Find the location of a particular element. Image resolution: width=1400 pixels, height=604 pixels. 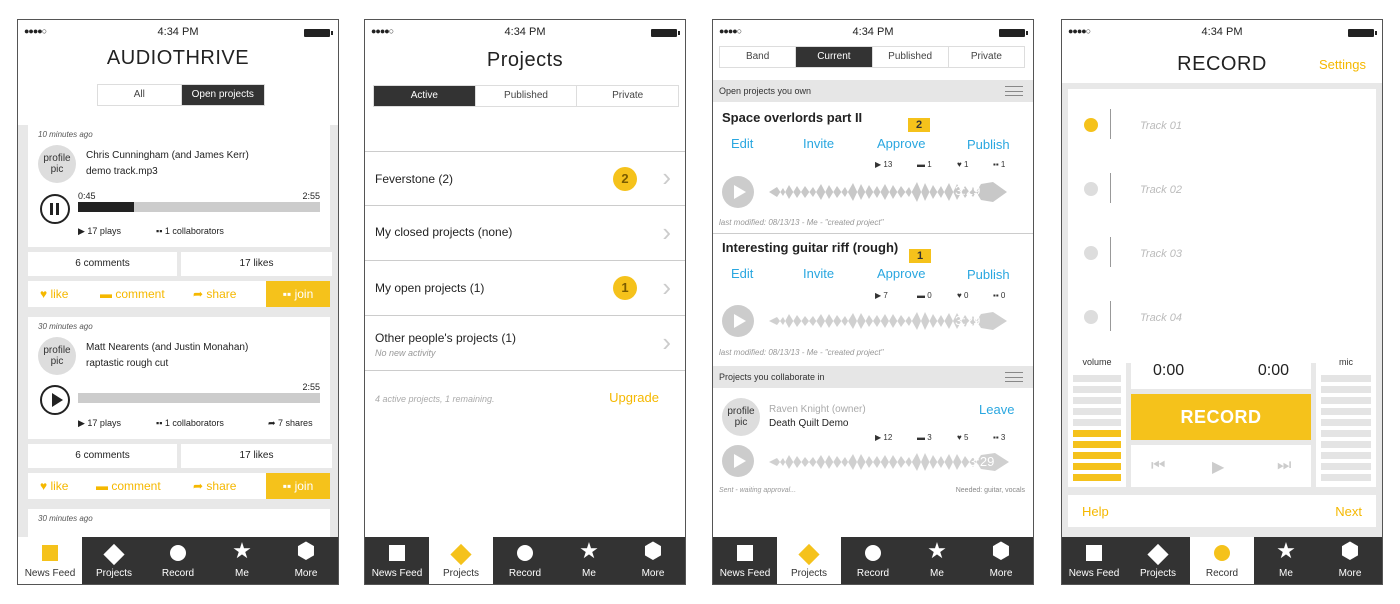

comments-count: ▬ 3 is located at coordinates (924, 437).